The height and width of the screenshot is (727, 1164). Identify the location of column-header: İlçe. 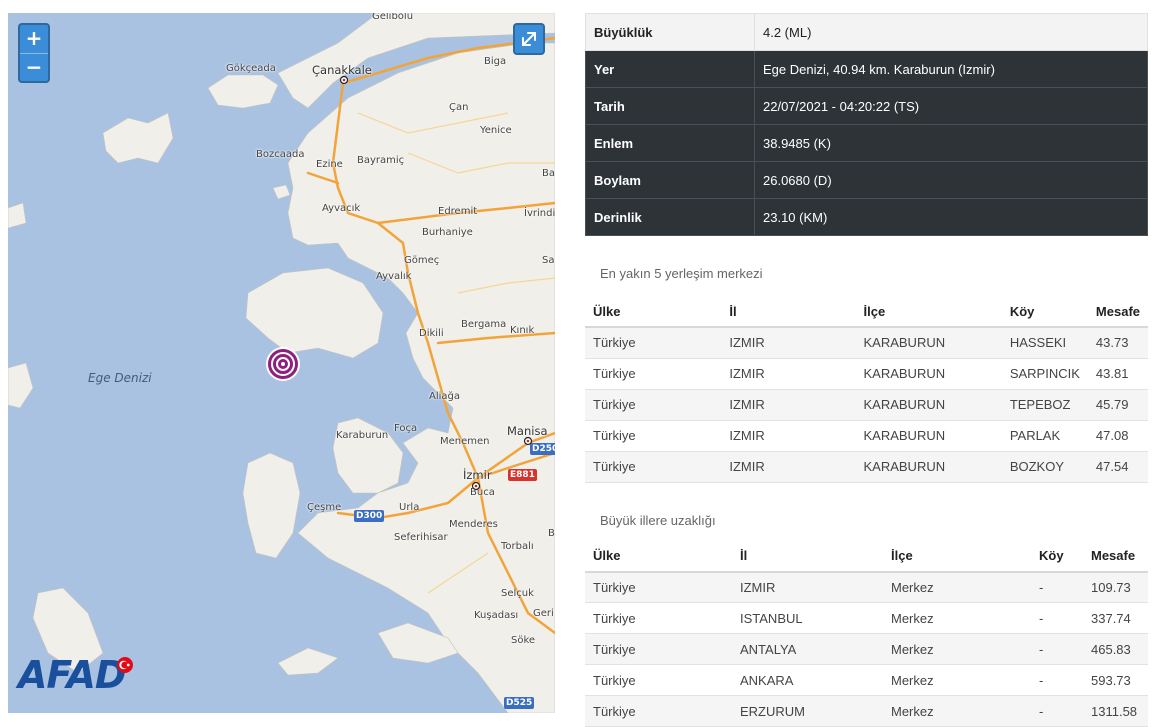
(957, 556).